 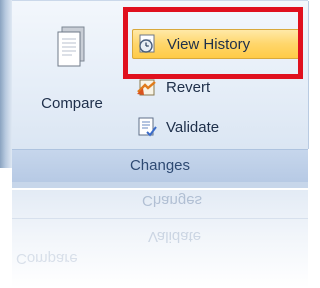 I want to click on compare-document-icon, so click(x=72, y=49).